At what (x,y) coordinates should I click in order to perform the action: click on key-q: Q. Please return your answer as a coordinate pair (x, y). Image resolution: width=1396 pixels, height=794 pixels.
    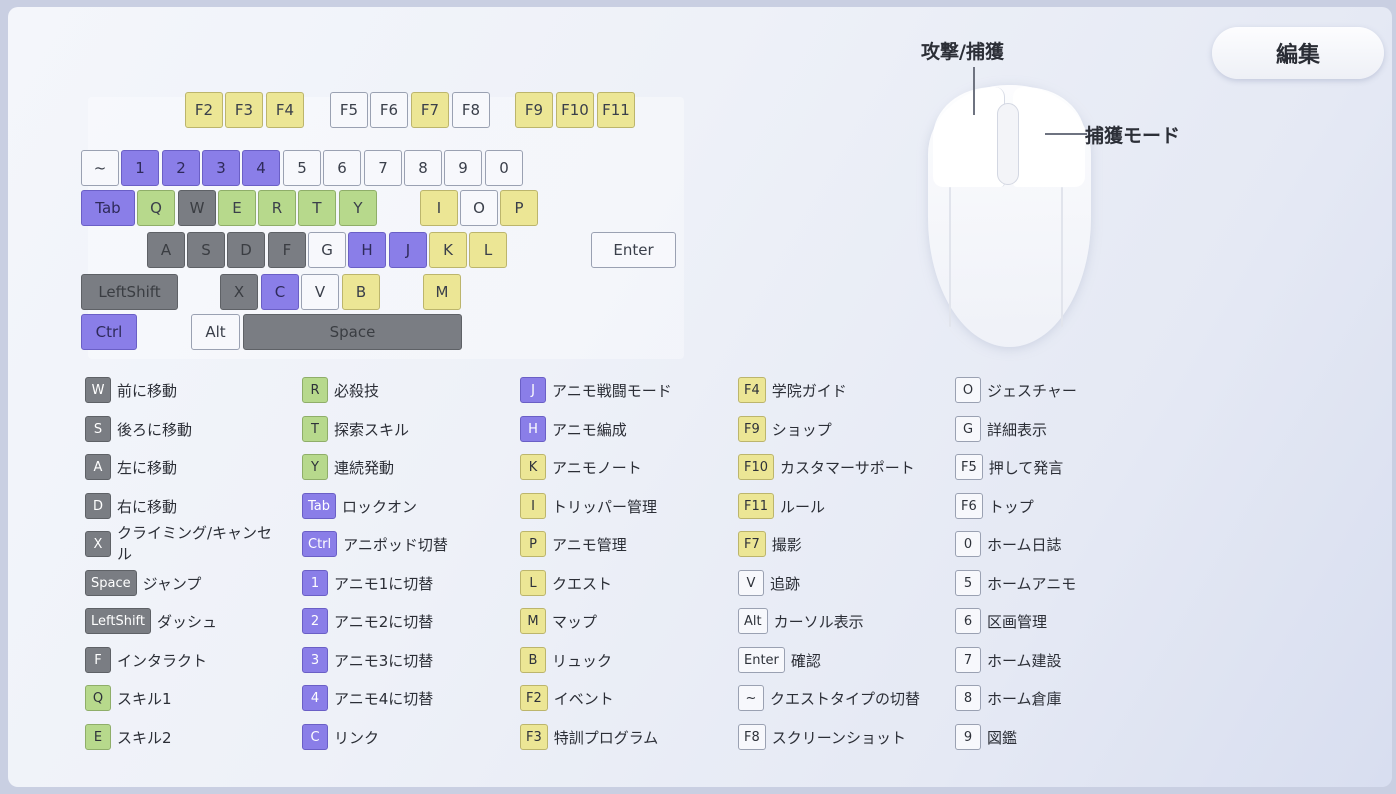
    Looking at the image, I should click on (156, 208).